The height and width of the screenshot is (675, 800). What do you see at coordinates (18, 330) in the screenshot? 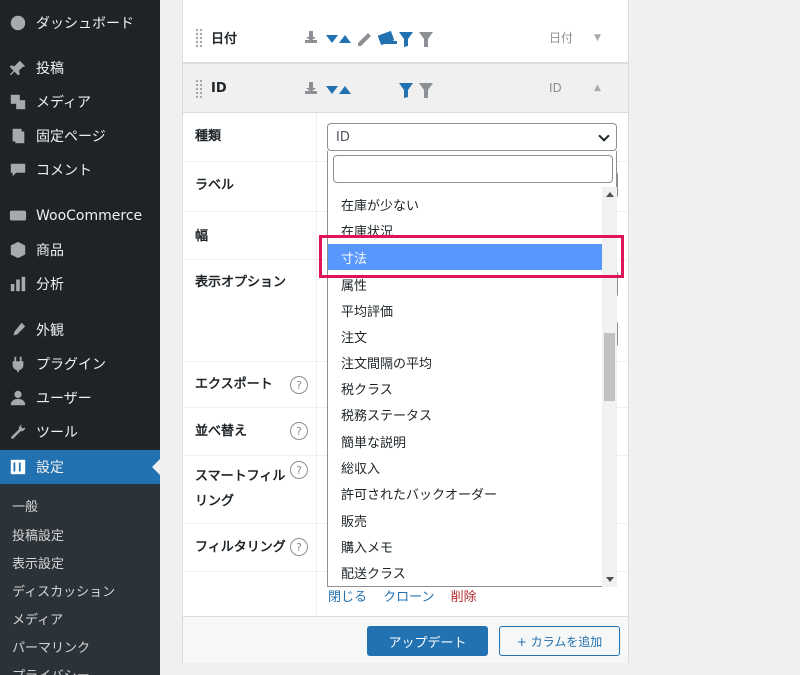
I see `appearance-icon` at bounding box center [18, 330].